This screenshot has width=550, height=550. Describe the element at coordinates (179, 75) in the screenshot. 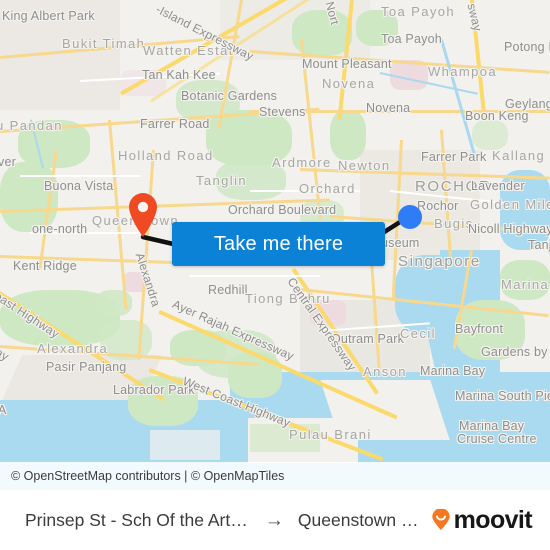

I see `map-label: Tan Kah Kee` at that location.